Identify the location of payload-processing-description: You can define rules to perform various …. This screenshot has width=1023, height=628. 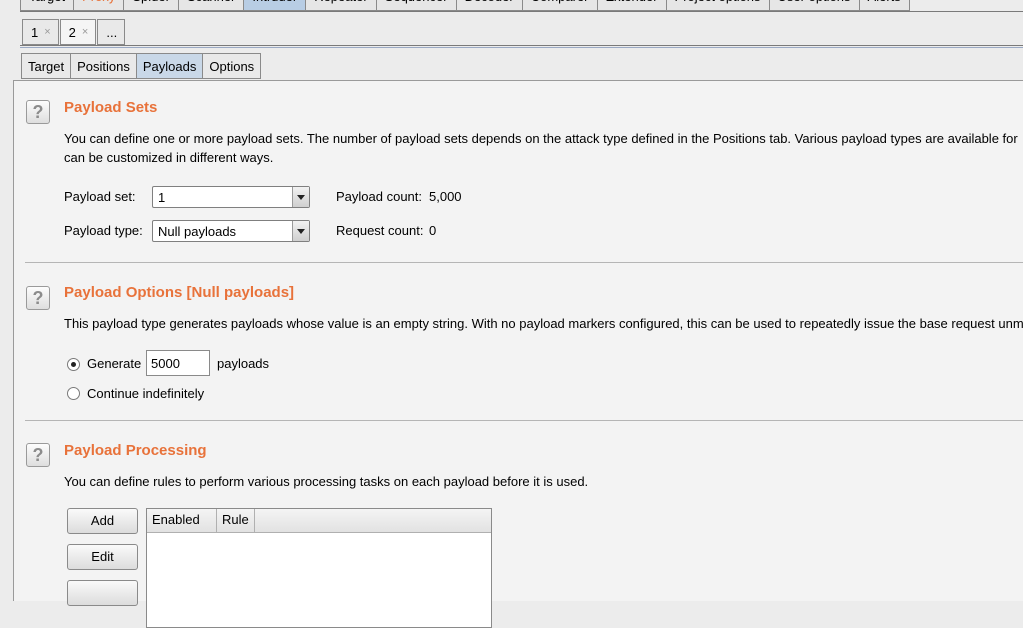
(326, 481).